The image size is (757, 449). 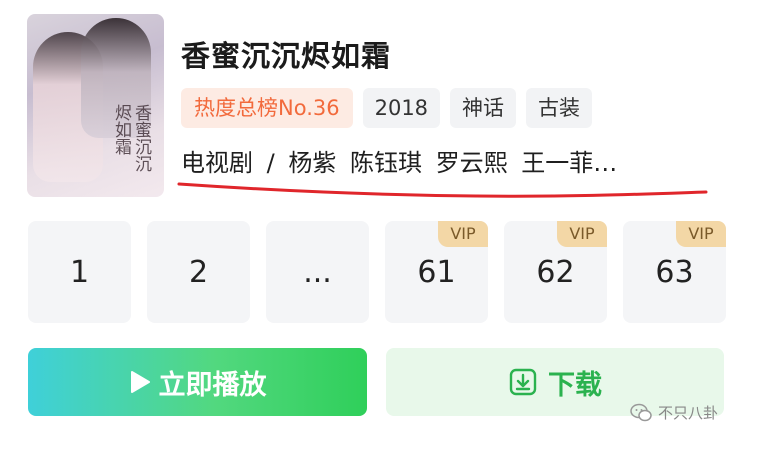 I want to click on show-title: 香蜜沉沉烬如霜, so click(x=286, y=56).